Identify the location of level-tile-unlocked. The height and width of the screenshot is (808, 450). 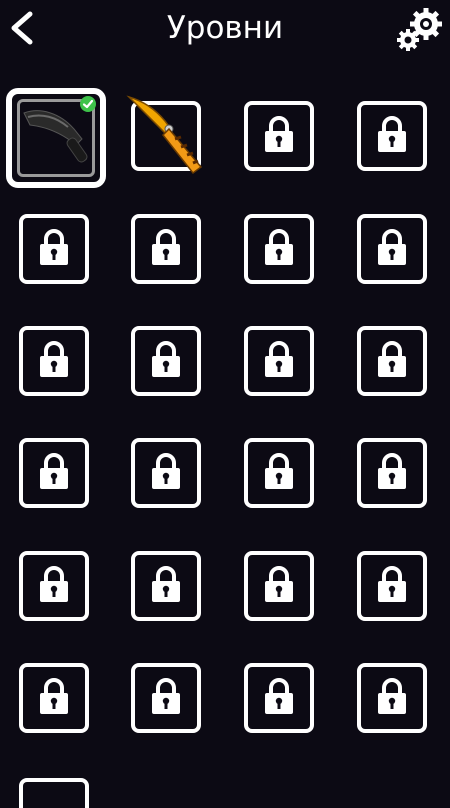
(164, 135).